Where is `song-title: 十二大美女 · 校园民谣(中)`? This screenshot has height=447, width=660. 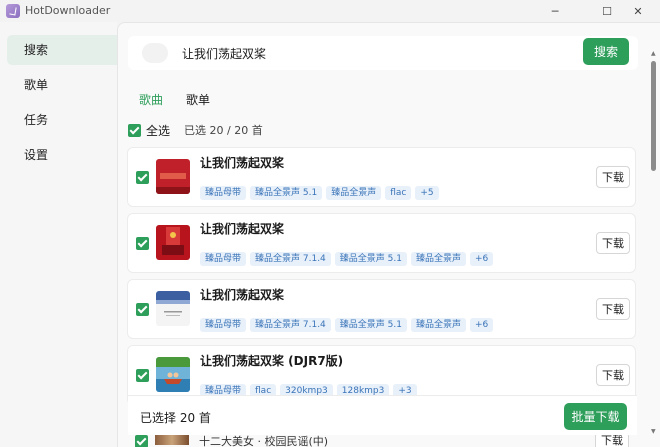
song-title: 十二大美女 · 校园民谣(中) is located at coordinates (264, 441).